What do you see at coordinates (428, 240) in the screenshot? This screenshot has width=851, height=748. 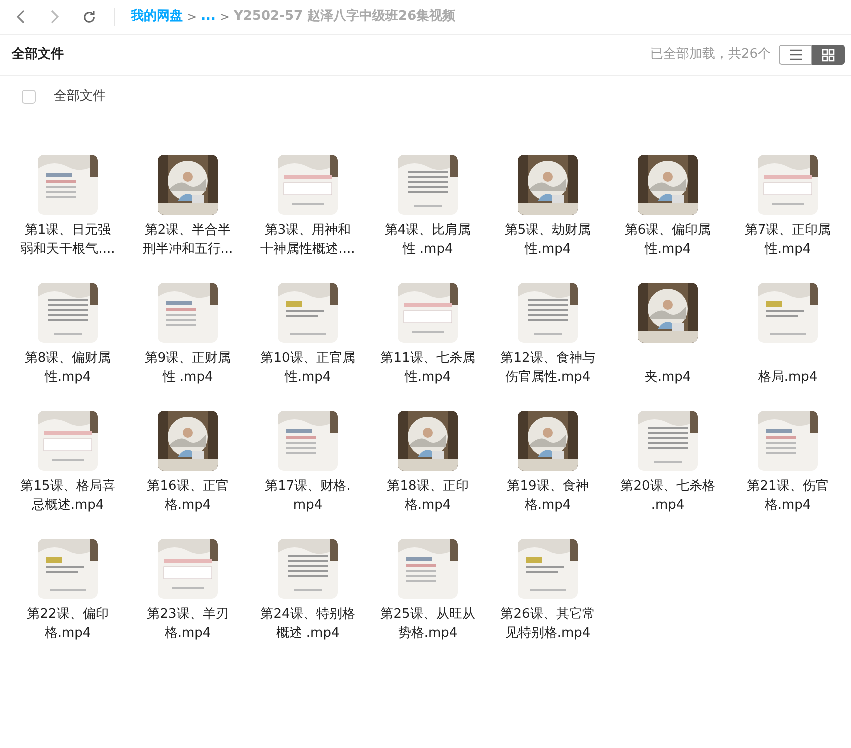 I see `file-name: 第4课、比肩属 性 .mp4` at bounding box center [428, 240].